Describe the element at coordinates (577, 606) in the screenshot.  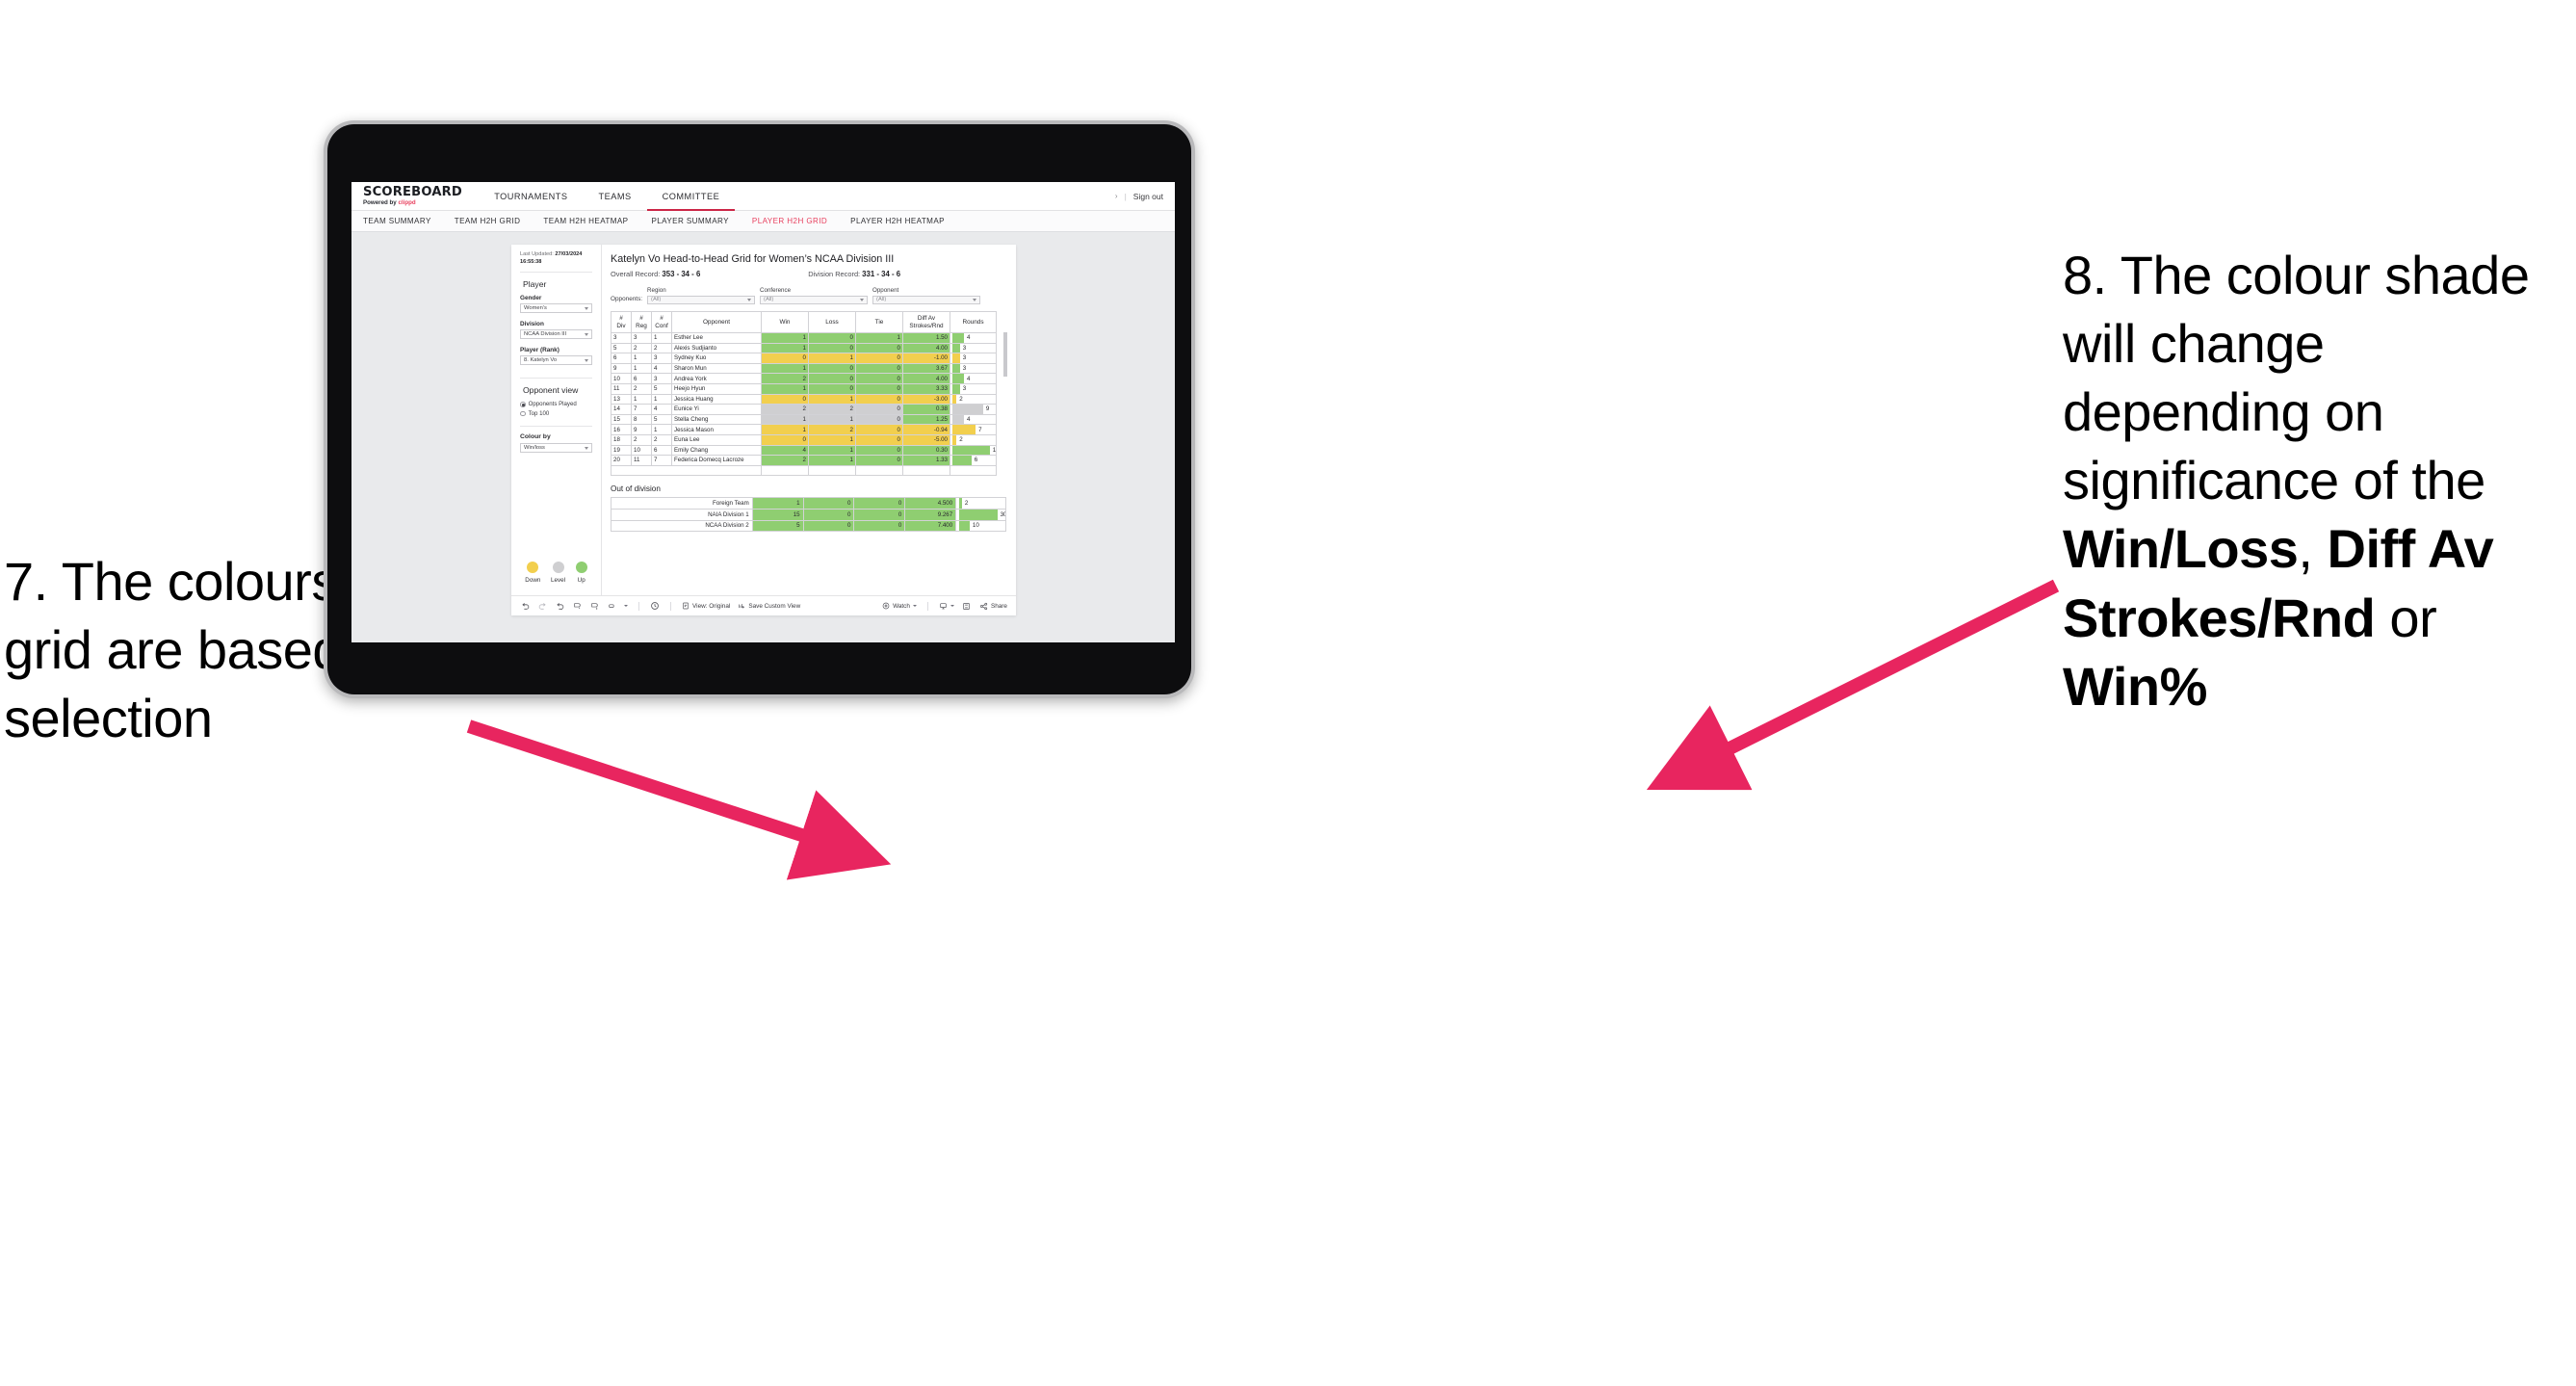
I see `refresh-icon` at that location.